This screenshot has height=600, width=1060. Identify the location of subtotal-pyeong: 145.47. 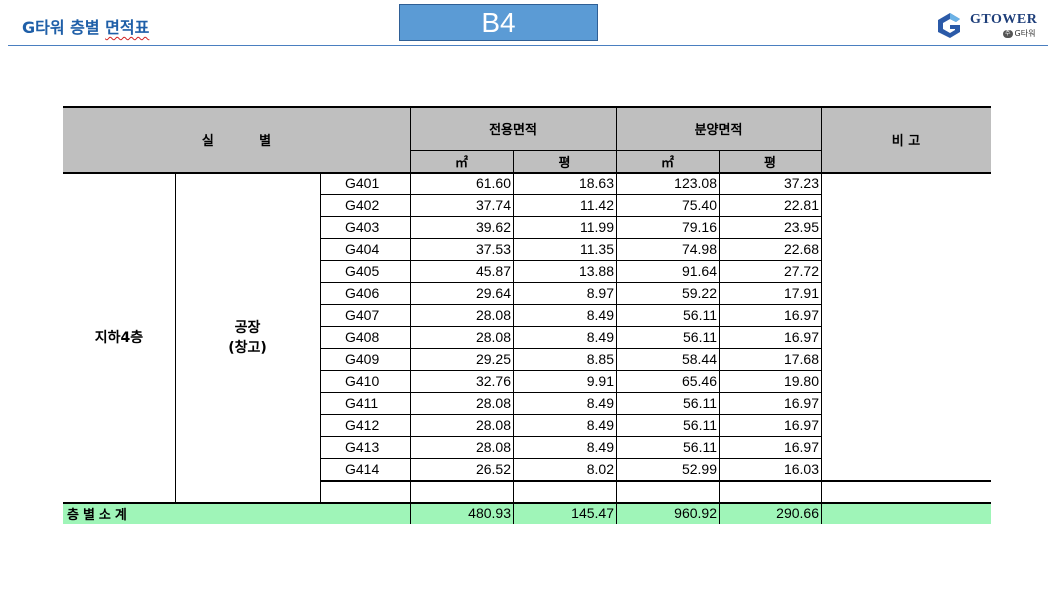
(592, 513).